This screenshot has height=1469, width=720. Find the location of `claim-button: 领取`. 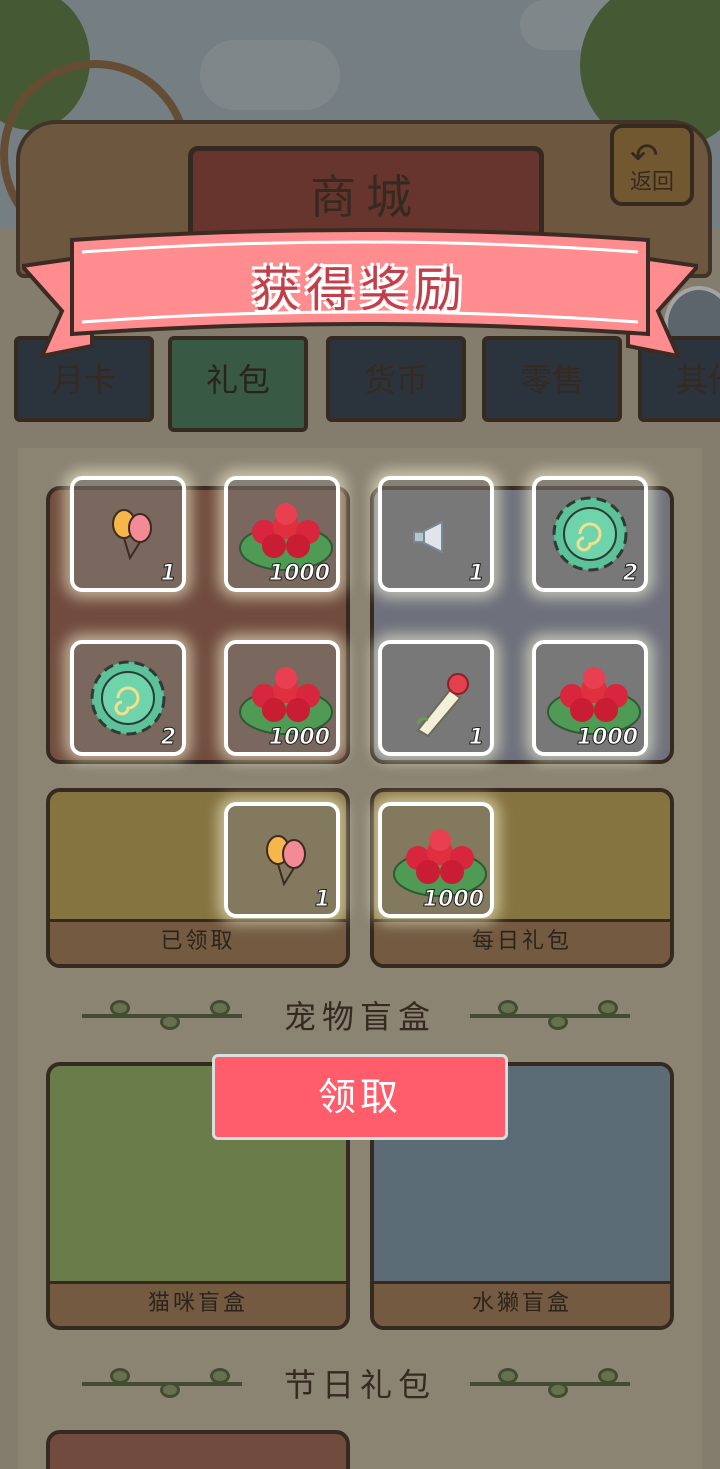

claim-button: 领取 is located at coordinates (360, 1097).